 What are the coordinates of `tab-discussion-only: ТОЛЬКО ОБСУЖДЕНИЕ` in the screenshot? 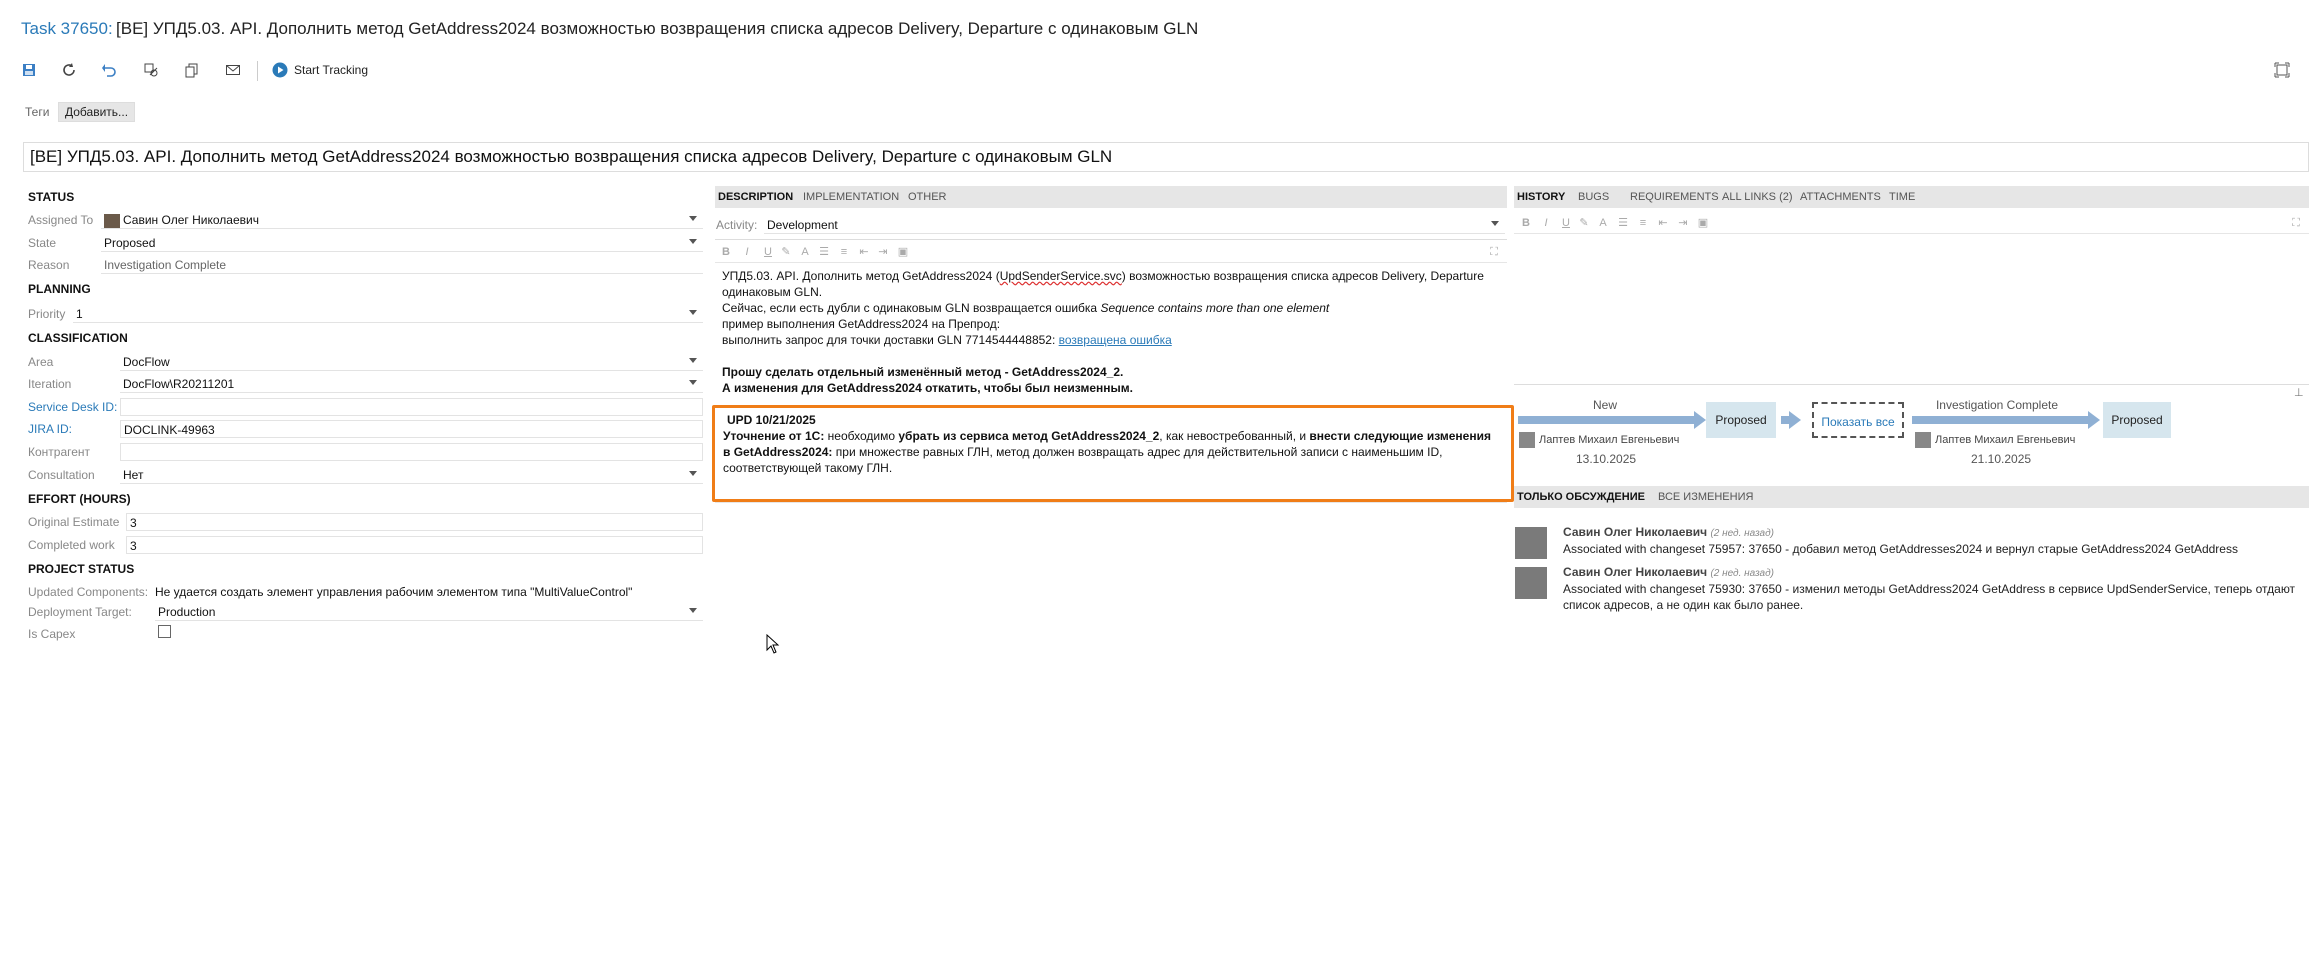 It's located at (1581, 497).